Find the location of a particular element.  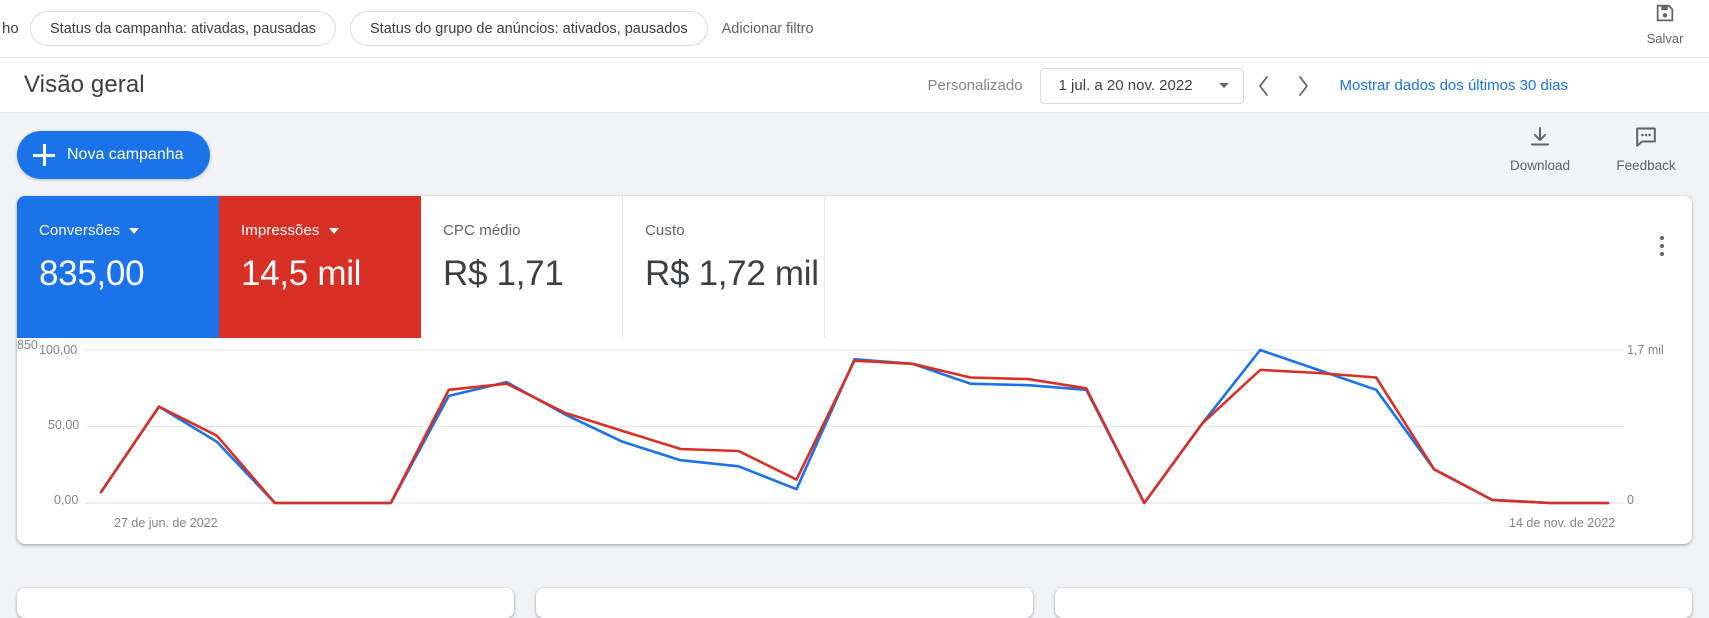

feedback-button: Feedback is located at coordinates (1646, 149).